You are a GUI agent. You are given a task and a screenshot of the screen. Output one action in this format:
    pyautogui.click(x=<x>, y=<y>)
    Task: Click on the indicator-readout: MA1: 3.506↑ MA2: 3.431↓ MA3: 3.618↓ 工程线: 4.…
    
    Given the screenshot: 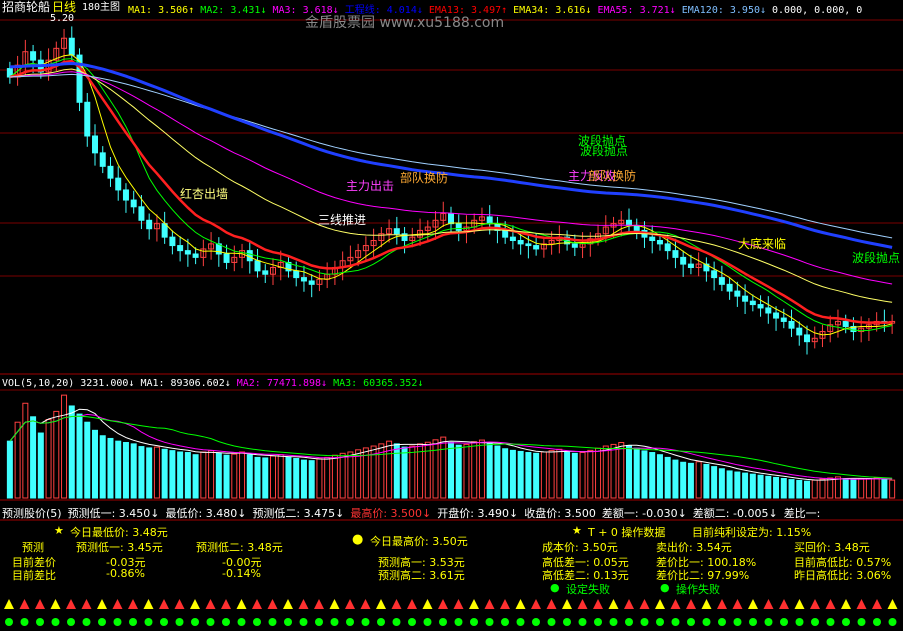 What is the action you would take?
    pyautogui.click(x=498, y=8)
    